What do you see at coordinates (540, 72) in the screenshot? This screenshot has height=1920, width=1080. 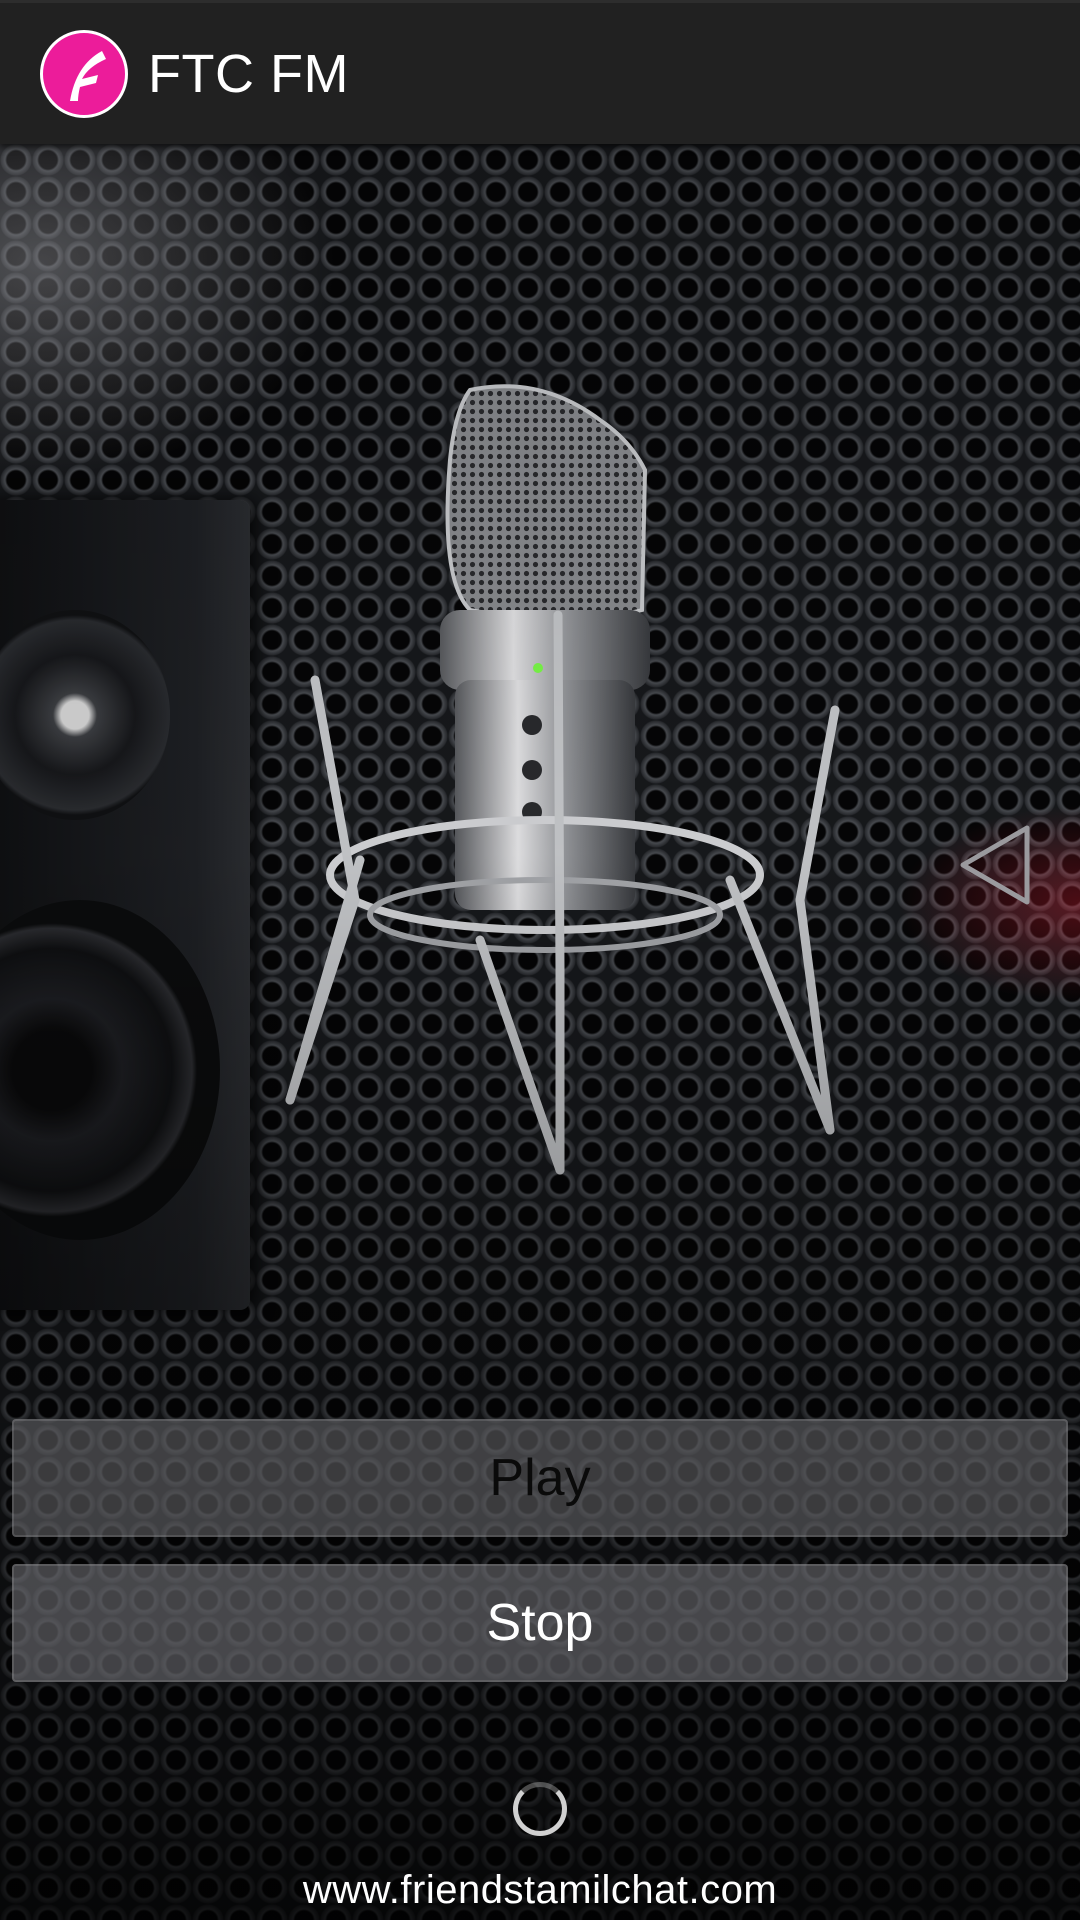 I see `app-bar: FTC FM` at bounding box center [540, 72].